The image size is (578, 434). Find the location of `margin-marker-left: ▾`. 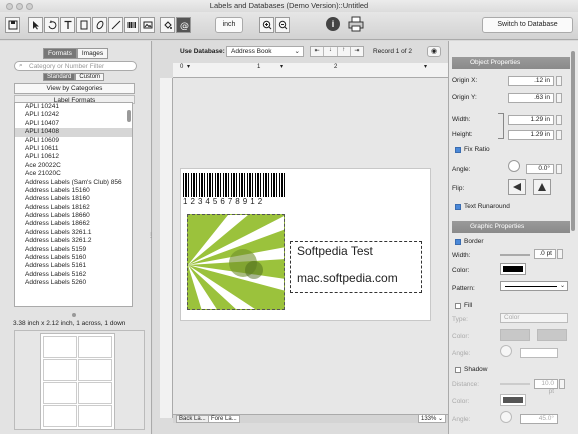

margin-marker-left: ▾ is located at coordinates (188, 66).